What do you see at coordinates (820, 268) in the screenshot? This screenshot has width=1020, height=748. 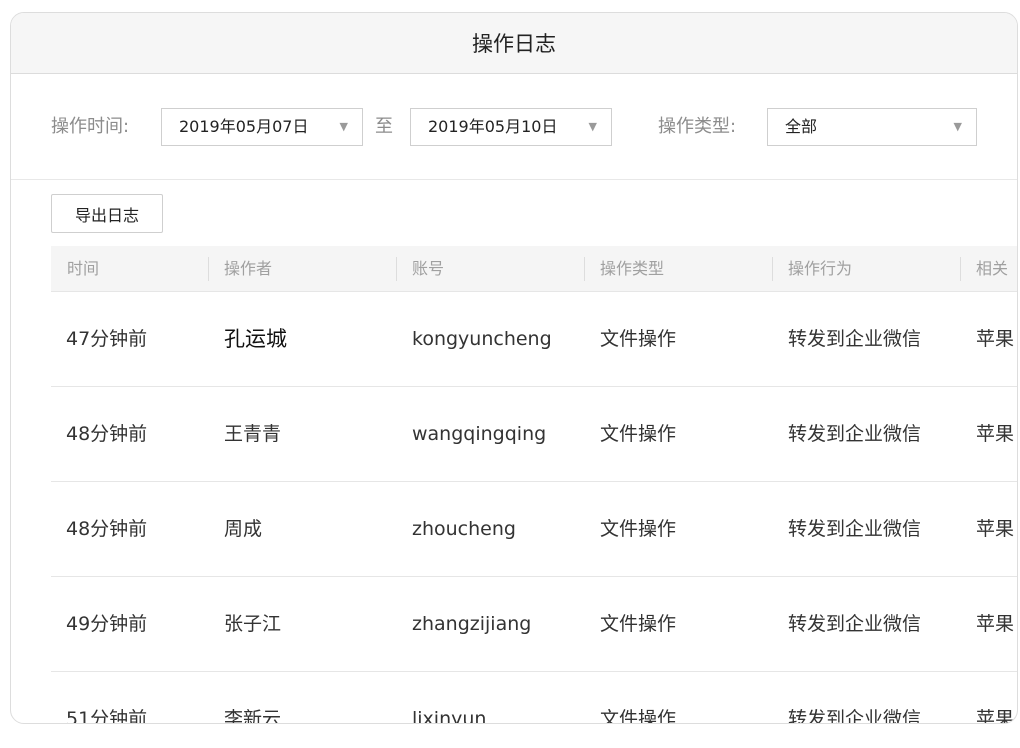 I see `column-header-action: 操作行为` at bounding box center [820, 268].